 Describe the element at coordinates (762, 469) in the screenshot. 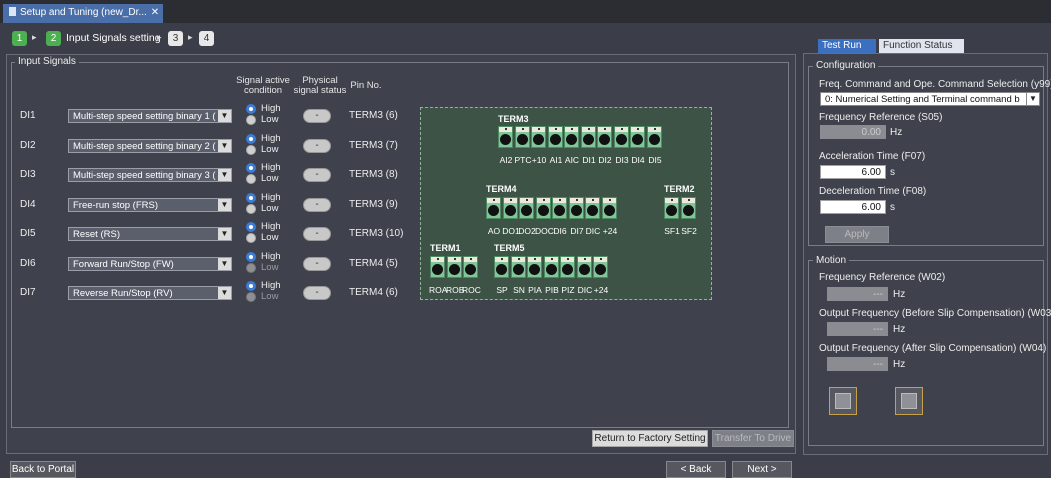

I see `next-button: Next >` at that location.